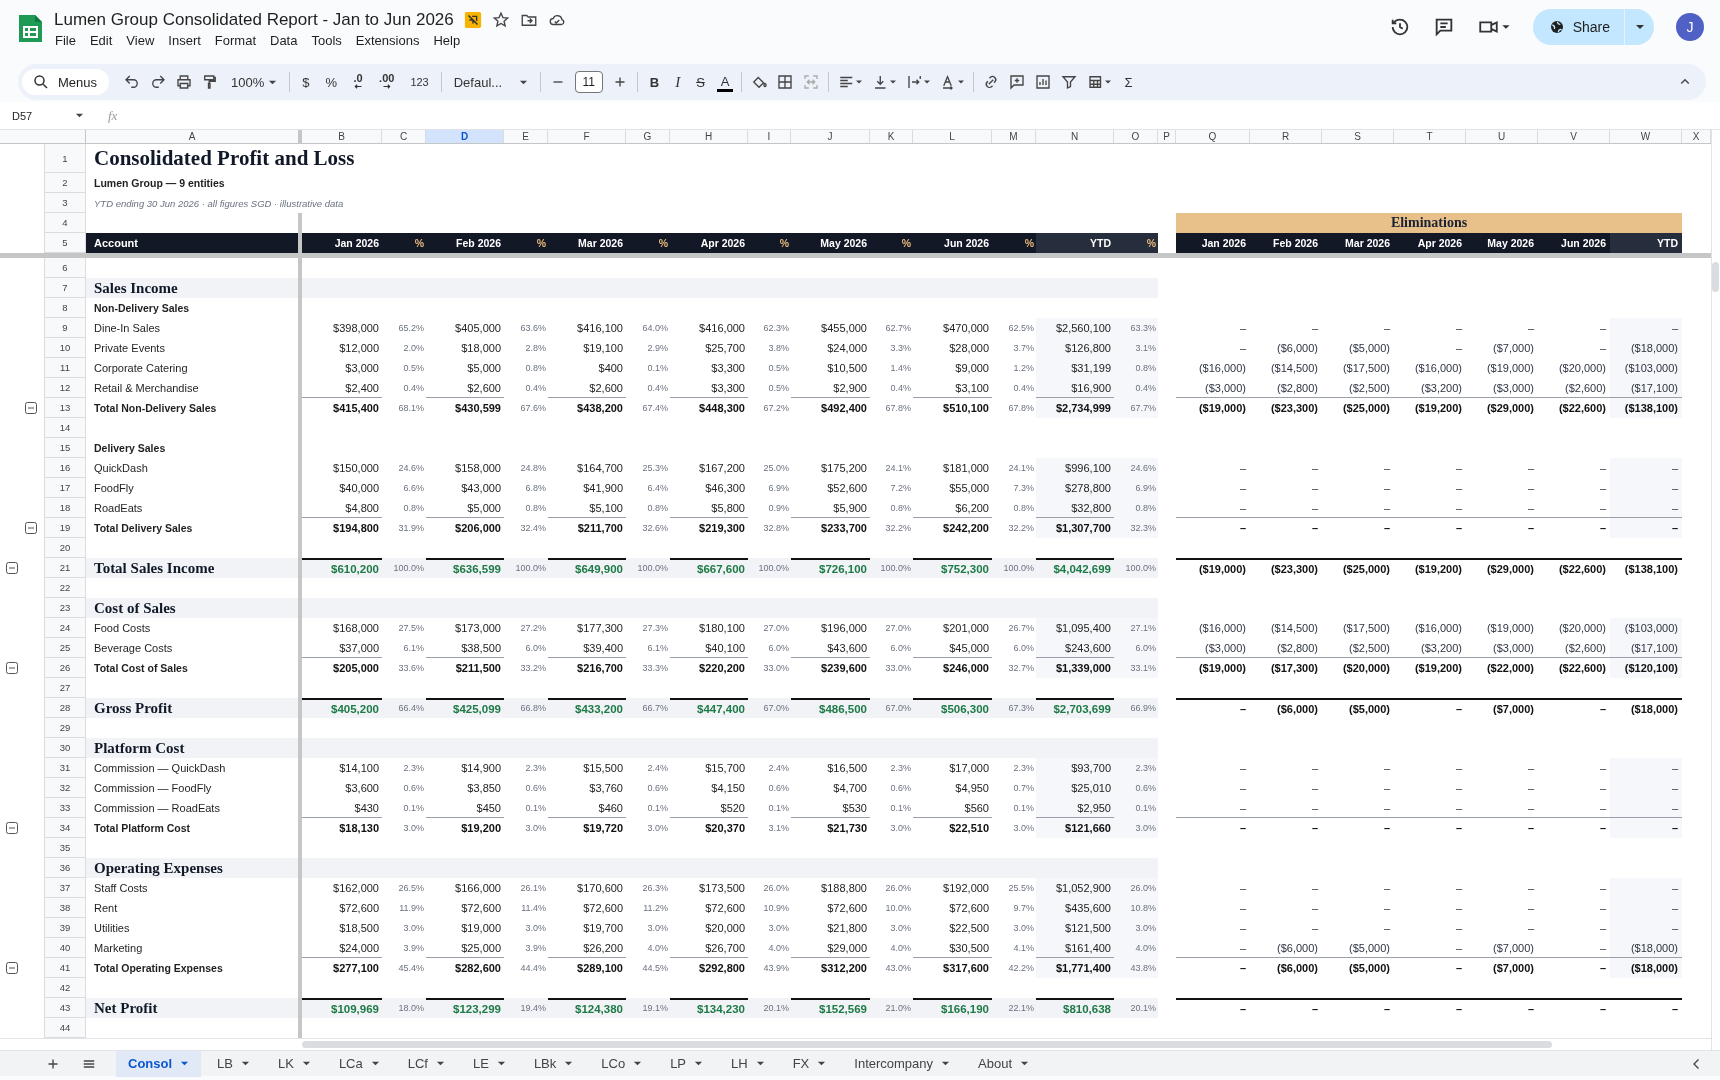  Describe the element at coordinates (326, 40) in the screenshot. I see `menu-item: Tools` at that location.